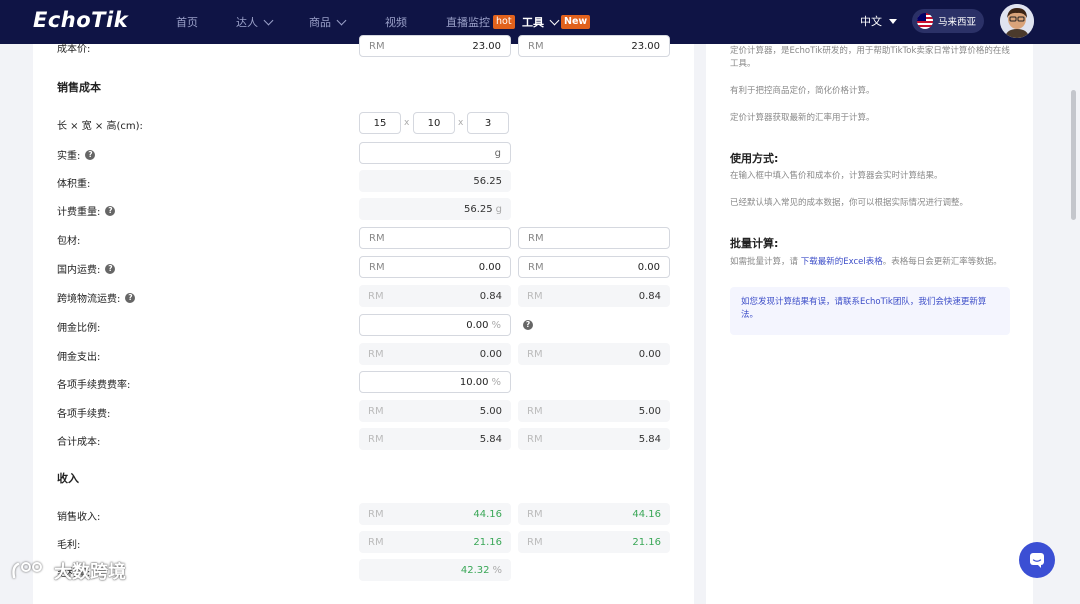  Describe the element at coordinates (435, 46) in the screenshot. I see `cost-price-input-1: RM 23.00` at that location.